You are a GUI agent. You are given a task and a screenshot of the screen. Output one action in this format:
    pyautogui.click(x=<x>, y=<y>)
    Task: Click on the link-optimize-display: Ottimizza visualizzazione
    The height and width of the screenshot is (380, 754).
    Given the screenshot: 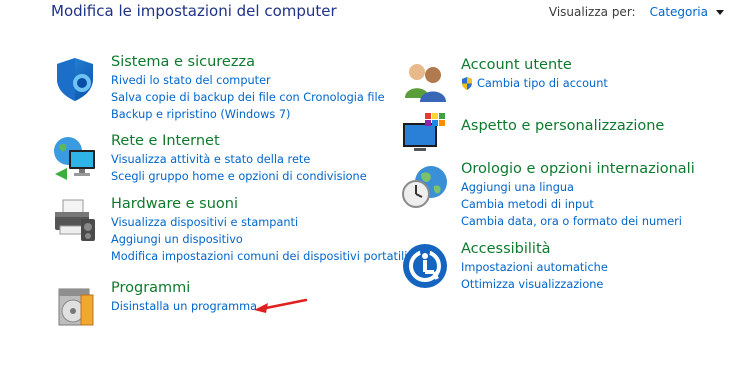 What is the action you would take?
    pyautogui.click(x=534, y=284)
    